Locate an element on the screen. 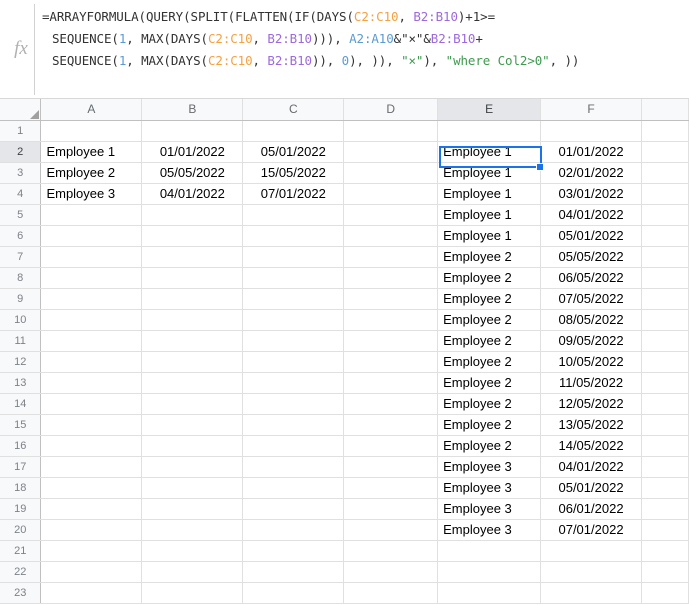  row-header-14: 14 is located at coordinates (21, 404).